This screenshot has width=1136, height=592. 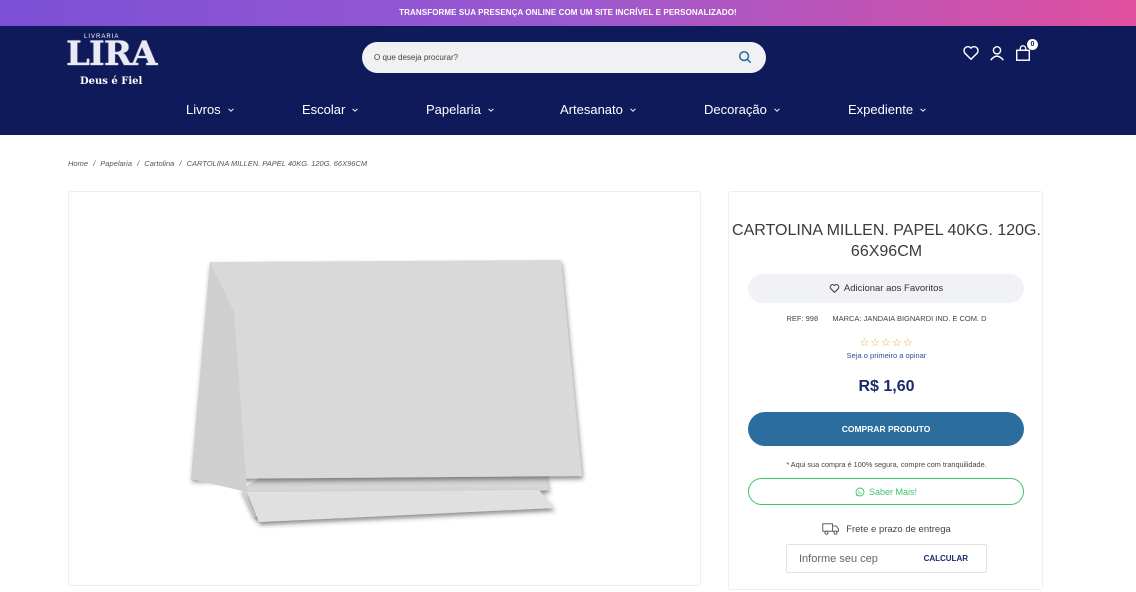 What do you see at coordinates (111, 81) in the screenshot?
I see `logo-tagline: Deus é Fiel` at bounding box center [111, 81].